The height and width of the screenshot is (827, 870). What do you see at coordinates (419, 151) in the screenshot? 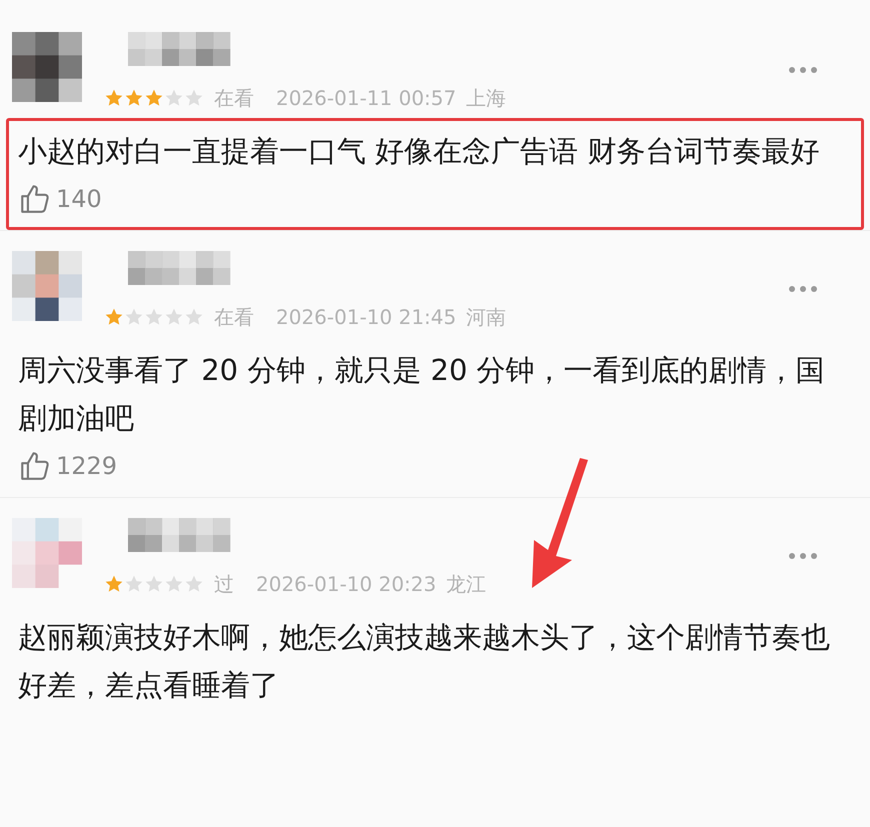
I see `comment-text: 小赵的对白一直提着一口气 好像在念广告语 财务台词节奏最好` at bounding box center [419, 151].